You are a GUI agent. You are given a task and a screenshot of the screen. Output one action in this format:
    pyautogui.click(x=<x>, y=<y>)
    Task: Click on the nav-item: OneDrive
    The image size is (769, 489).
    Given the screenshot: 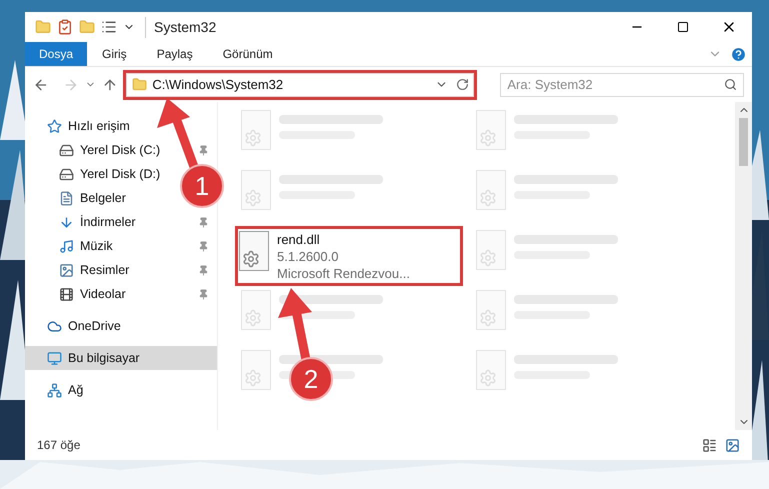 What is the action you would take?
    pyautogui.click(x=94, y=326)
    